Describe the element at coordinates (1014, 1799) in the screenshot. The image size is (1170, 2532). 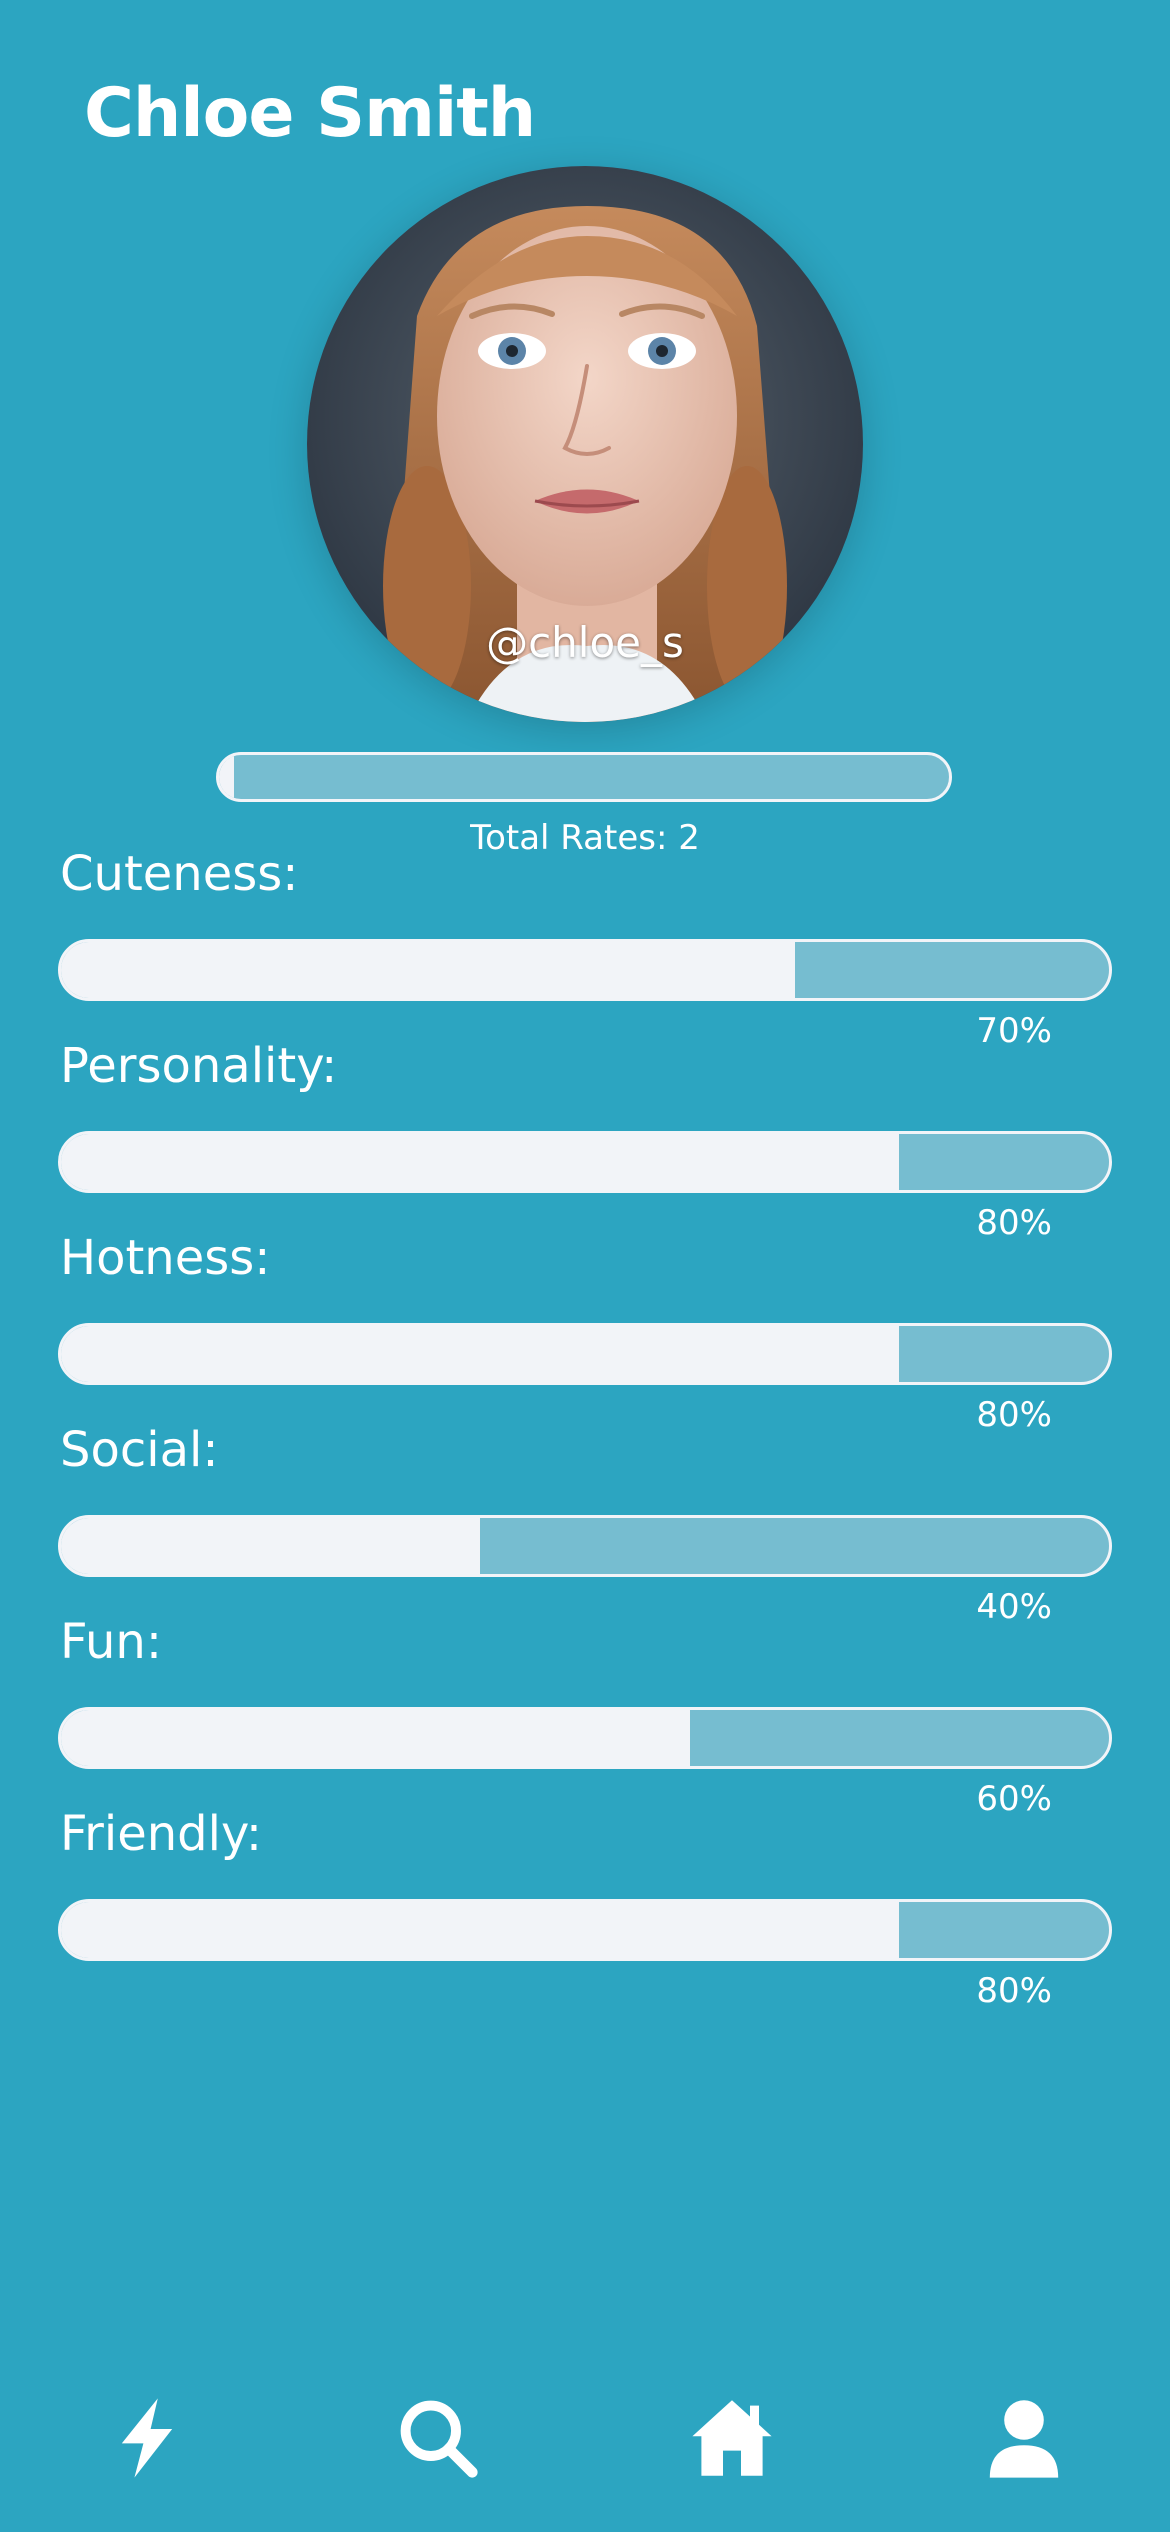
I see `stat-percent: 60%` at that location.